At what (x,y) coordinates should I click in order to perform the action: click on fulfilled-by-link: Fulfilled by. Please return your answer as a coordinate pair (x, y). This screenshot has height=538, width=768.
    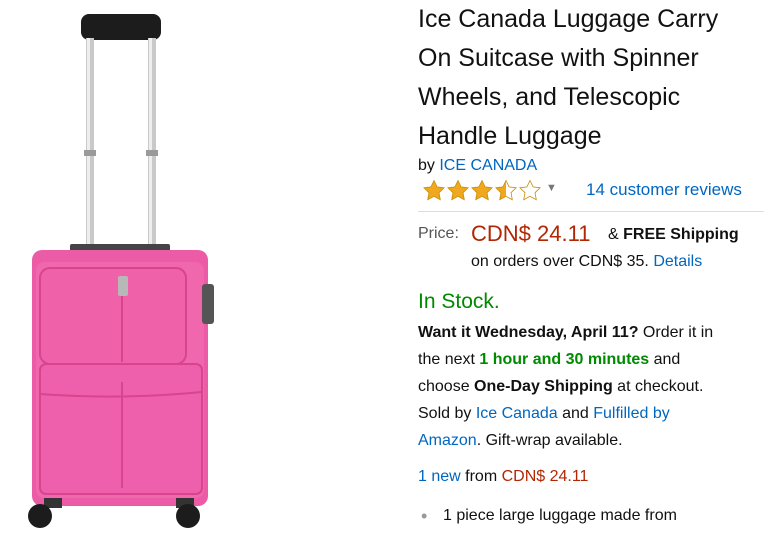
    Looking at the image, I should click on (631, 413).